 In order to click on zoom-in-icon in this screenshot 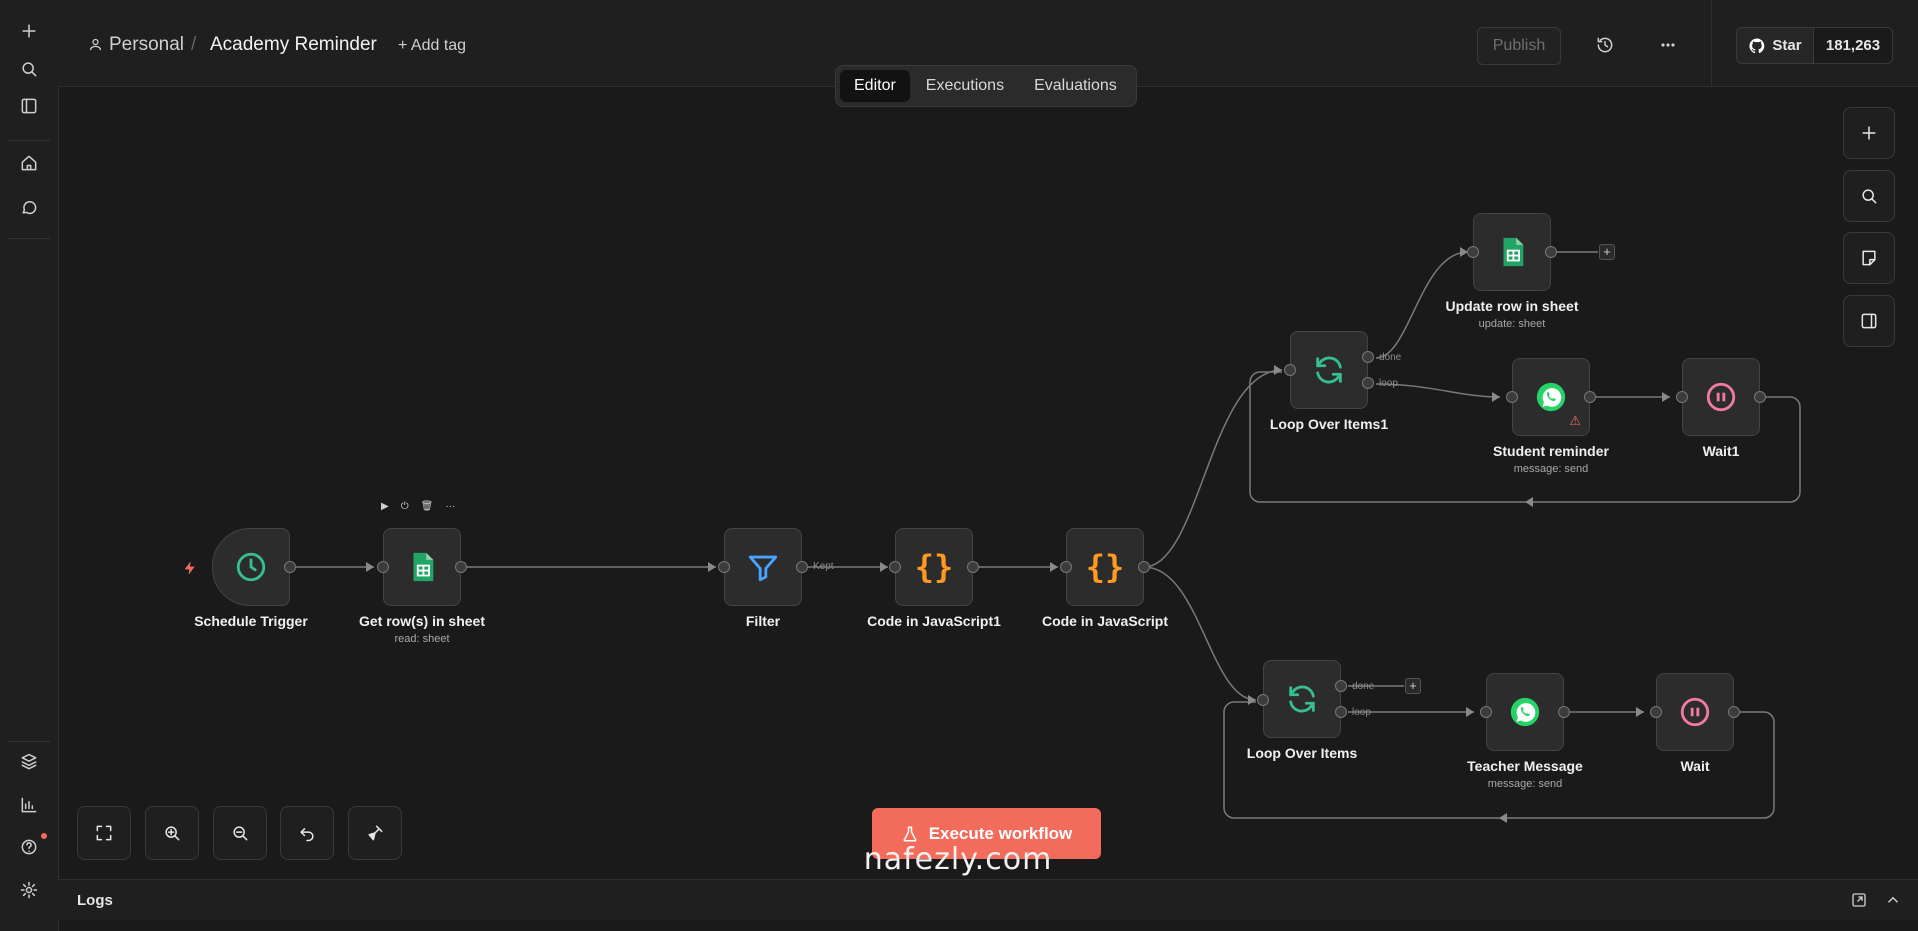, I will do `click(172, 833)`.